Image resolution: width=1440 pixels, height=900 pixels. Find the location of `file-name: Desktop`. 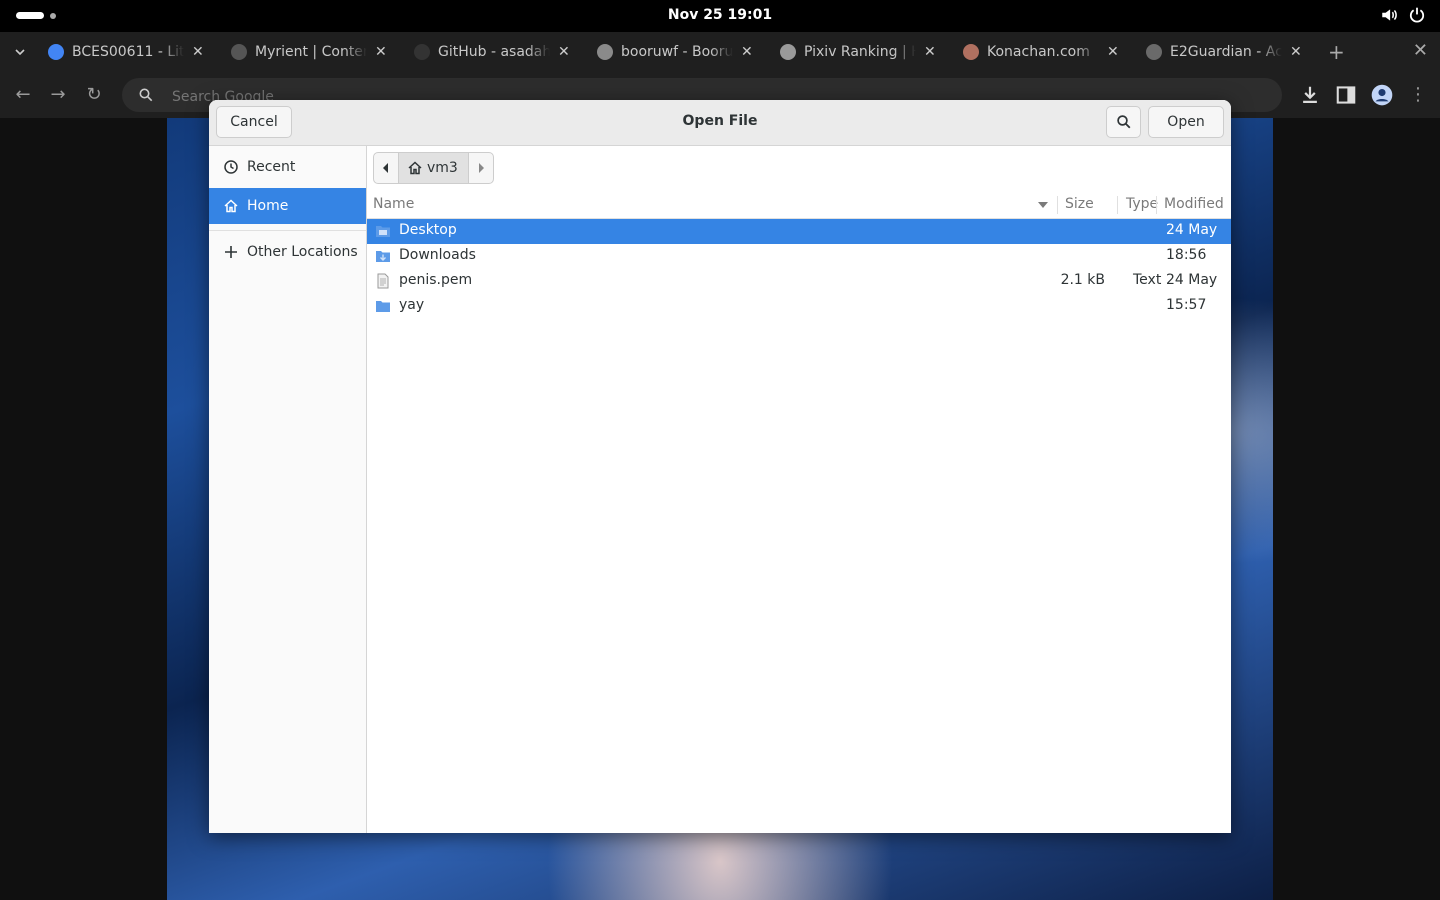

file-name: Desktop is located at coordinates (428, 230).